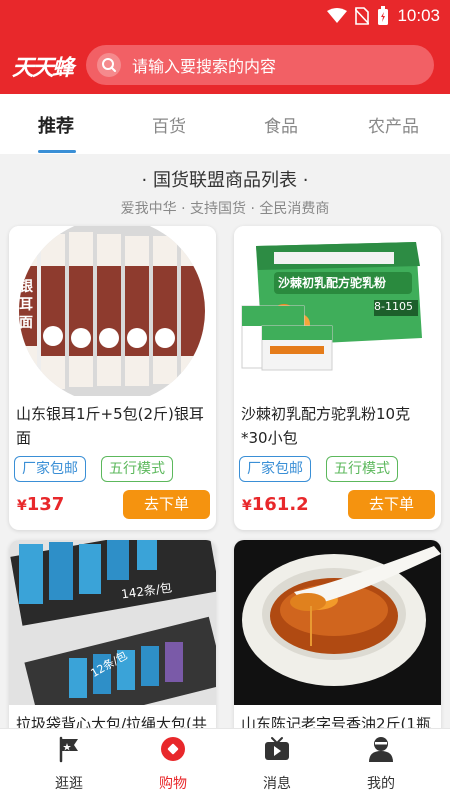 Image resolution: width=450 pixels, height=800 pixels. What do you see at coordinates (381, 784) in the screenshot?
I see `nav-label: 我的` at bounding box center [381, 784].